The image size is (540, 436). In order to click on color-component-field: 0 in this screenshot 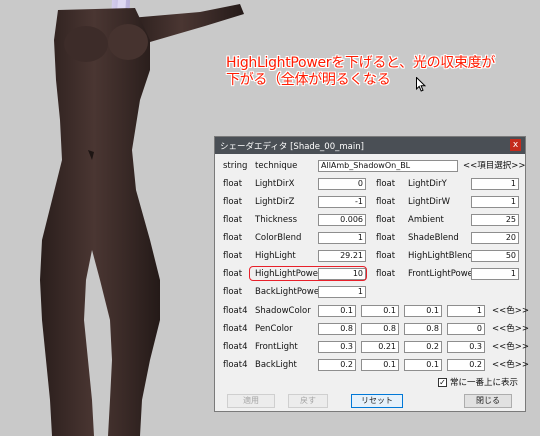, I will do `click(466, 329)`.